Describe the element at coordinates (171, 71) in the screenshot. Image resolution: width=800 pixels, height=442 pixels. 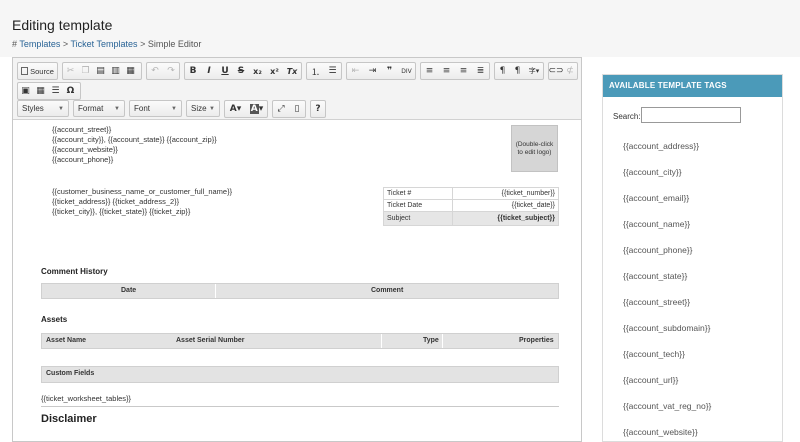
I see `redo-icon: ↷` at that location.